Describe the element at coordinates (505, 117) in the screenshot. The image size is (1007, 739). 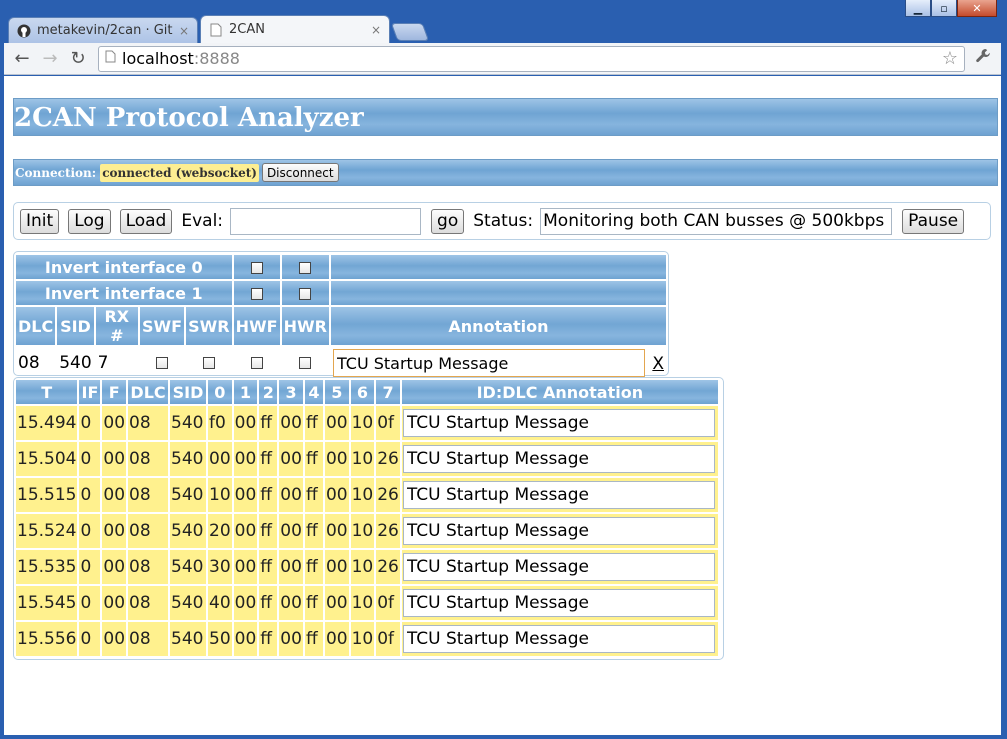
I see `title-bar: 2CAN Protocol Analyzer` at that location.